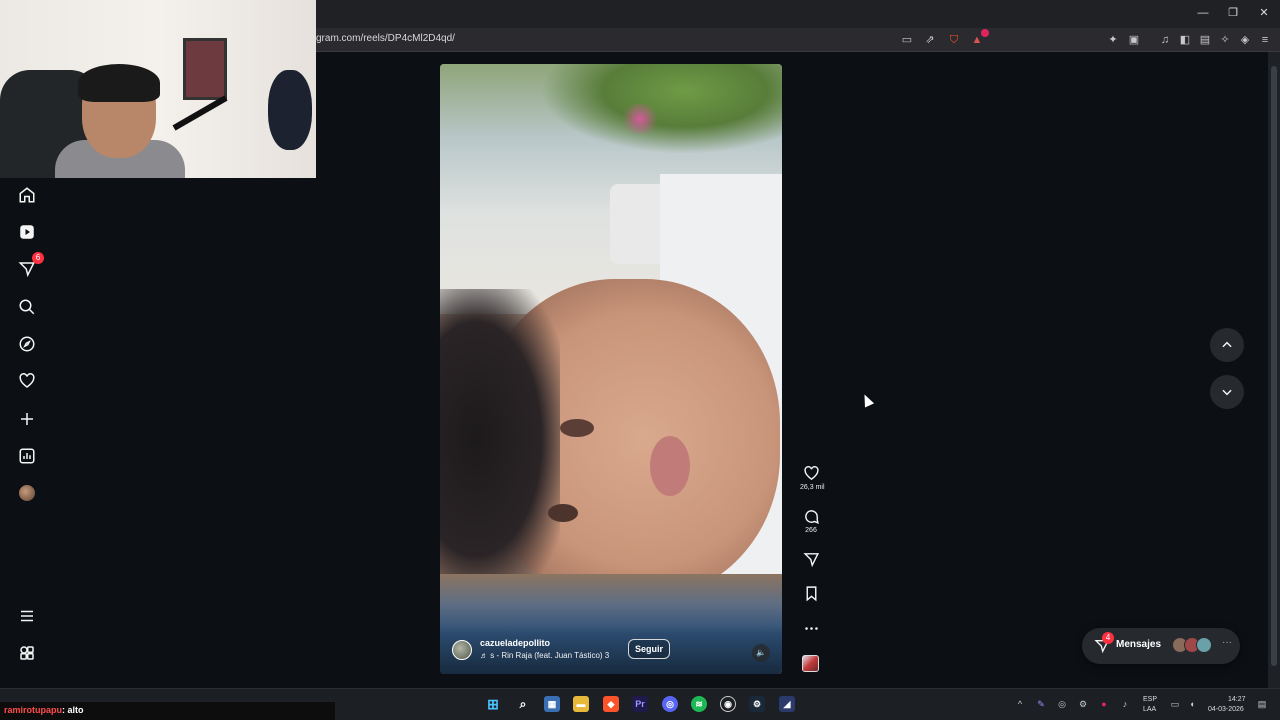 The width and height of the screenshot is (1280, 720). Describe the element at coordinates (1139, 644) in the screenshot. I see `messages-label: Mensajes` at that location.